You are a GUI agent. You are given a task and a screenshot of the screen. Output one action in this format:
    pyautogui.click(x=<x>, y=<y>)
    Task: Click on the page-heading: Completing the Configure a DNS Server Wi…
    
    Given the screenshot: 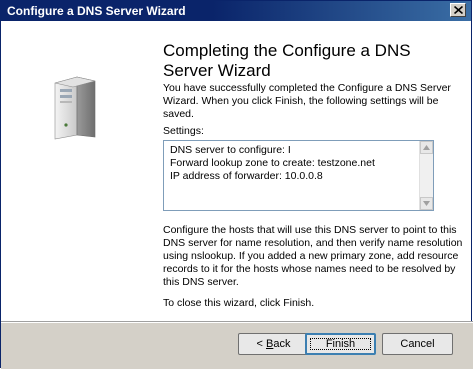 What is the action you would take?
    pyautogui.click(x=287, y=60)
    